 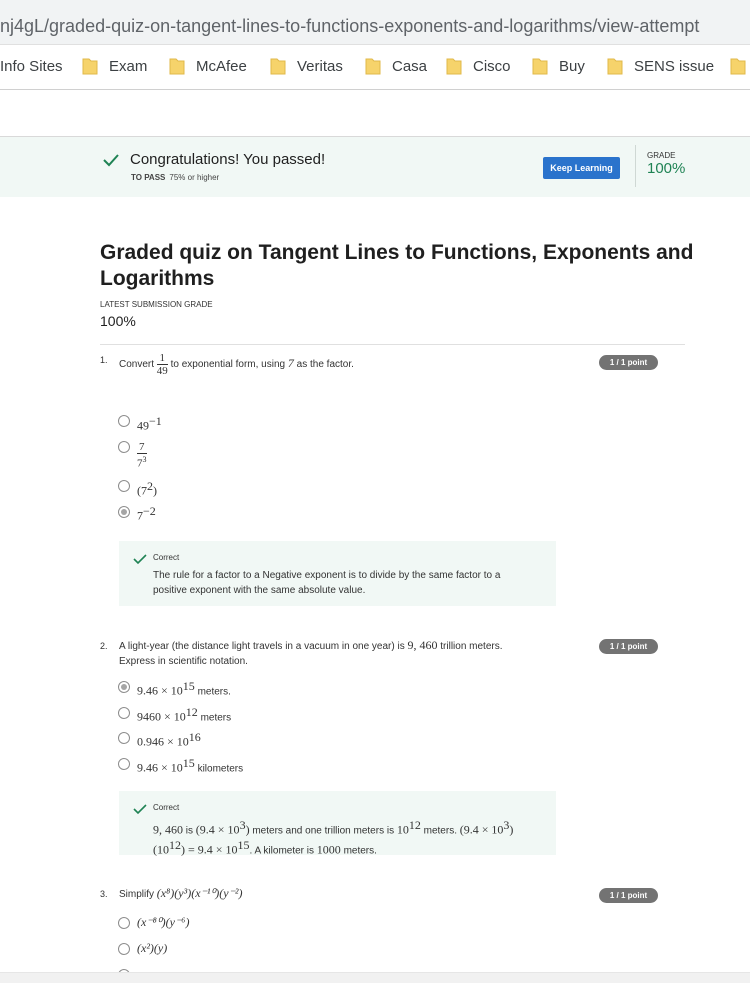 What do you see at coordinates (142, 455) in the screenshot?
I see `option-label: 7 73` at bounding box center [142, 455].